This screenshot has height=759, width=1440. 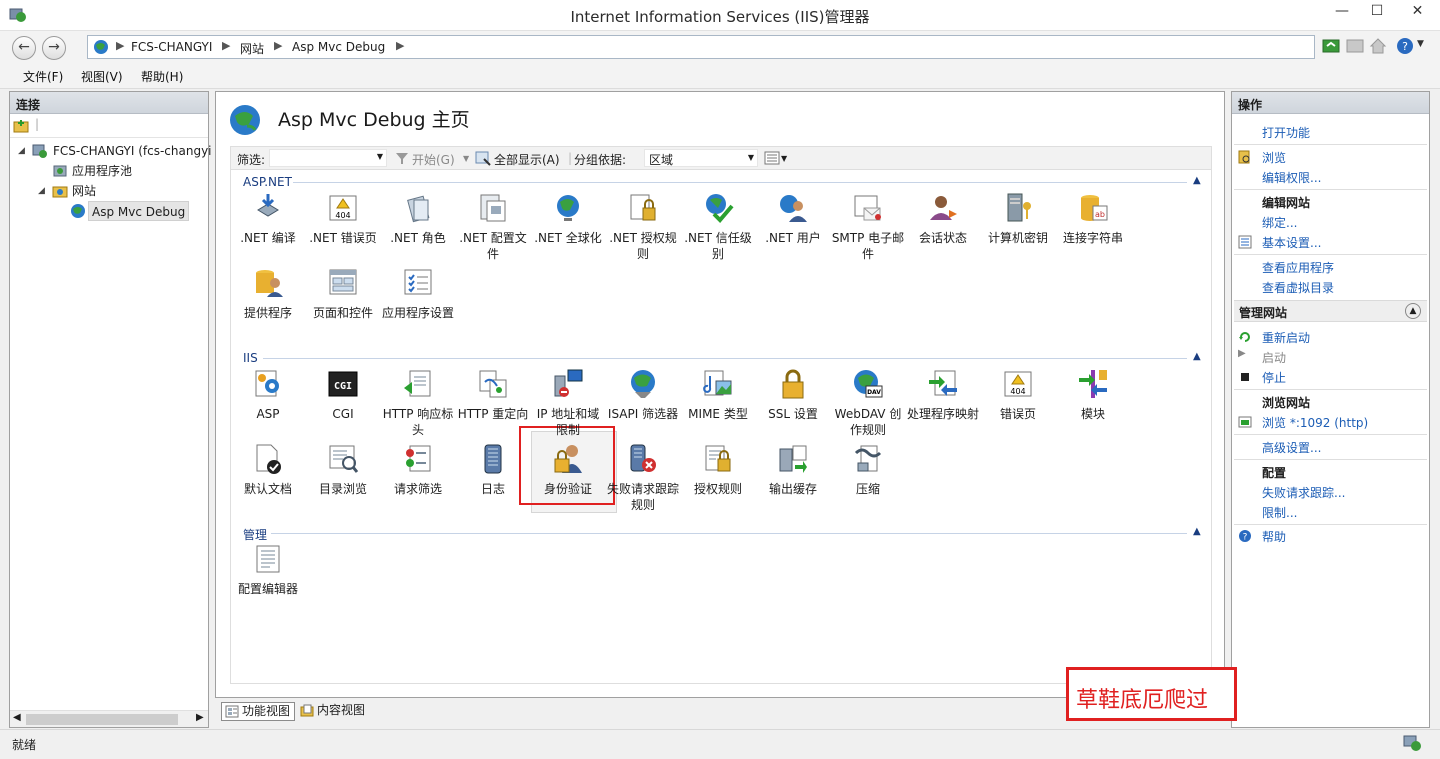 What do you see at coordinates (132, 151) in the screenshot?
I see `tree-server: FCS-CHANGYI (fcs-changyi` at bounding box center [132, 151].